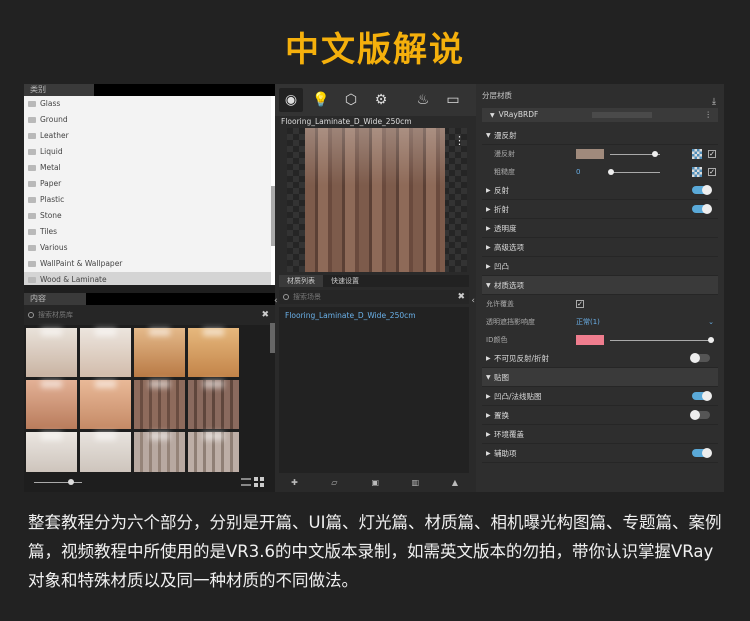 The width and height of the screenshot is (750, 621). Describe the element at coordinates (600, 96) in the screenshot. I see `properties-title: 分层材质 ⤓` at that location.